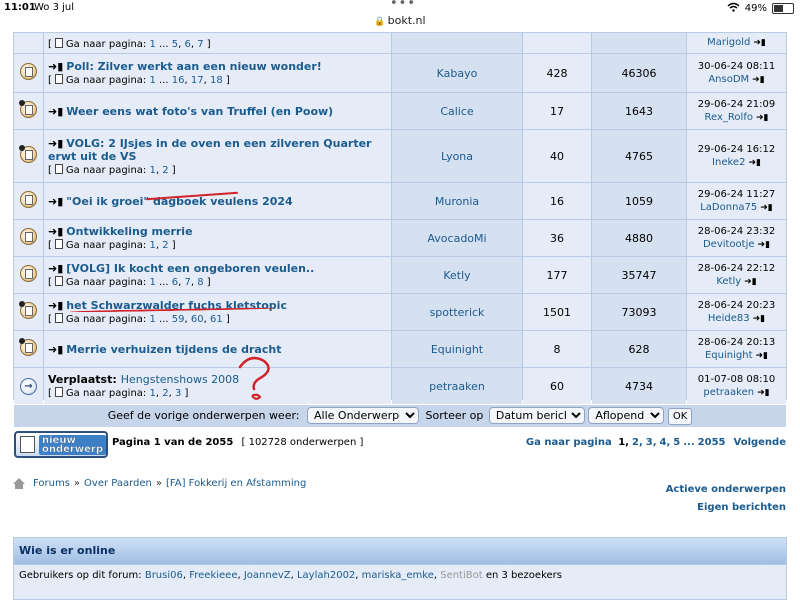 This screenshot has width=800, height=600. What do you see at coordinates (457, 156) in the screenshot?
I see `topic-author: Lyona` at bounding box center [457, 156].